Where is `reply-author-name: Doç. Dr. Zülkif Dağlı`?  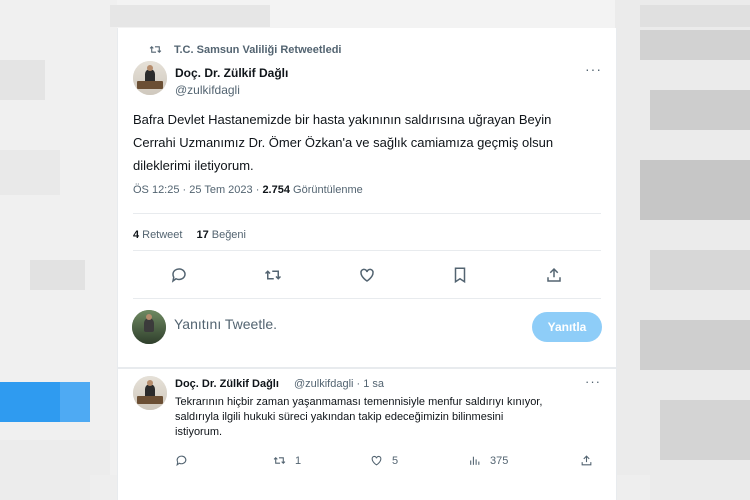
reply-author-name: Doç. Dr. Zülkif Dağlı is located at coordinates (227, 384).